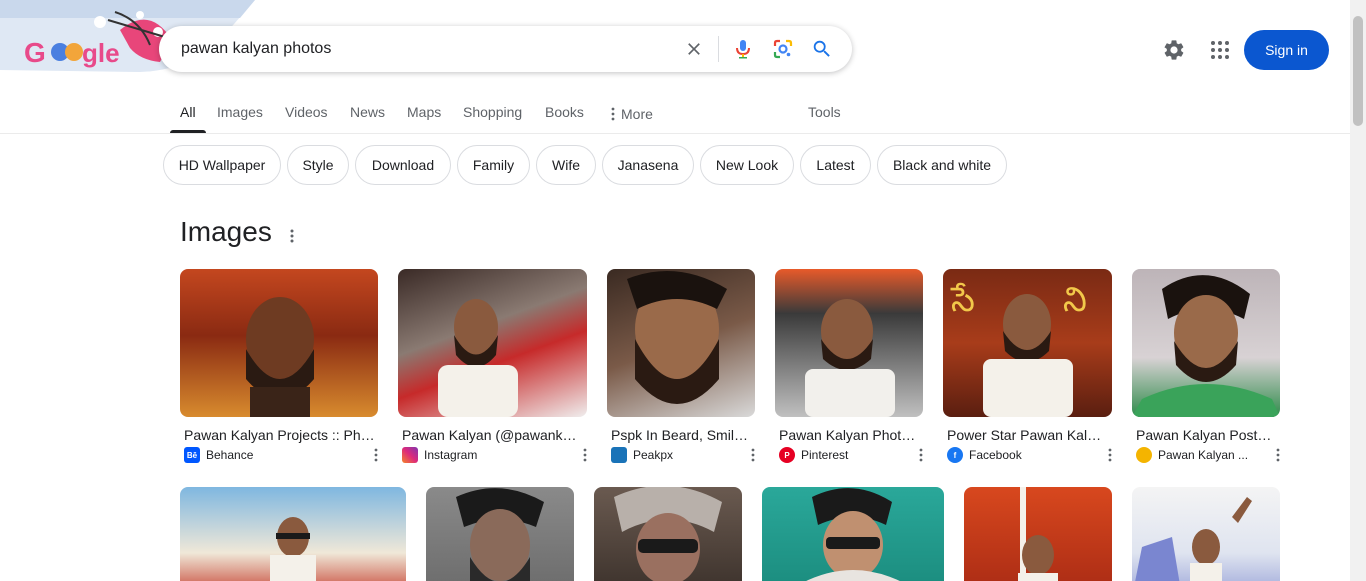 This screenshot has height=581, width=1366. Describe the element at coordinates (694, 49) in the screenshot. I see `clear-icon` at that location.